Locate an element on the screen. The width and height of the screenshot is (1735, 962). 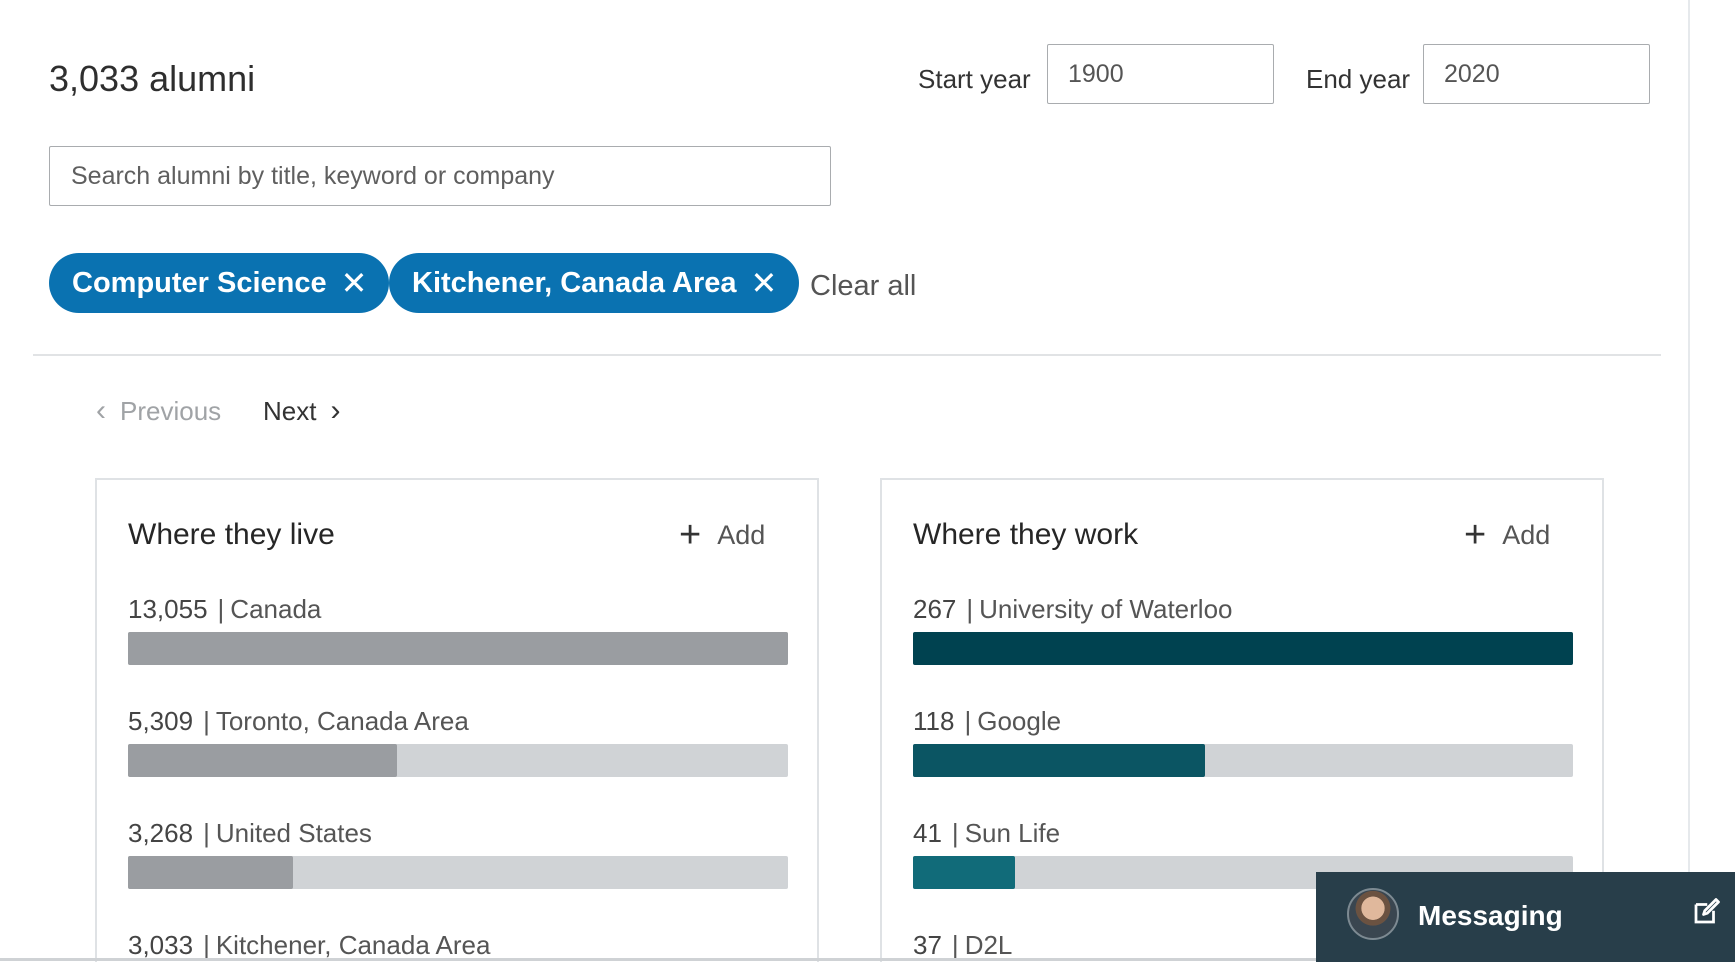
row-count: 267 is located at coordinates (935, 609).